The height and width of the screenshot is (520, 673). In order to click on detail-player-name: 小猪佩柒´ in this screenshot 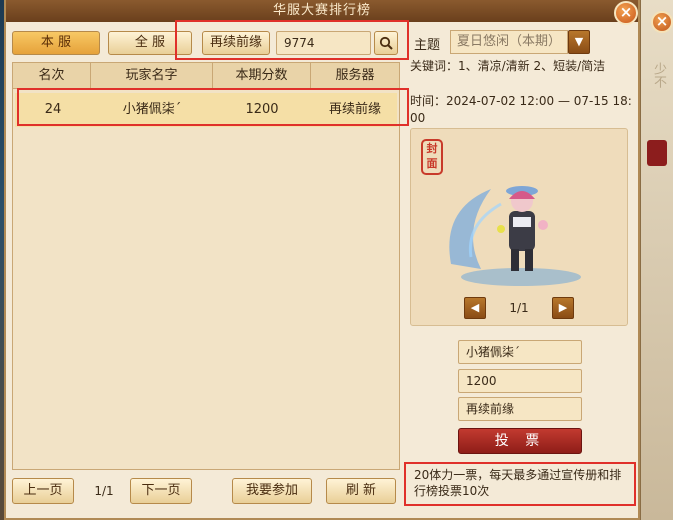, I will do `click(520, 352)`.